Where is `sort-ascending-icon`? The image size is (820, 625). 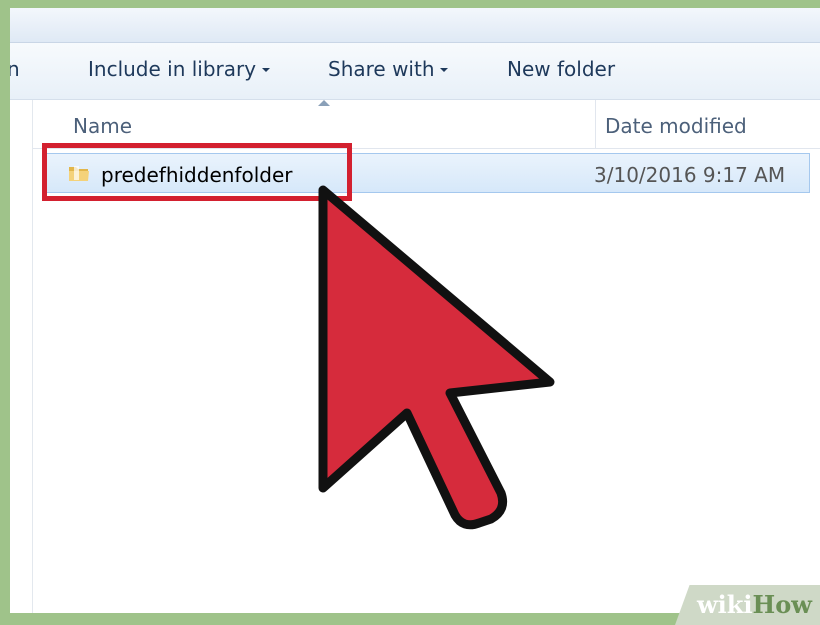 sort-ascending-icon is located at coordinates (324, 103).